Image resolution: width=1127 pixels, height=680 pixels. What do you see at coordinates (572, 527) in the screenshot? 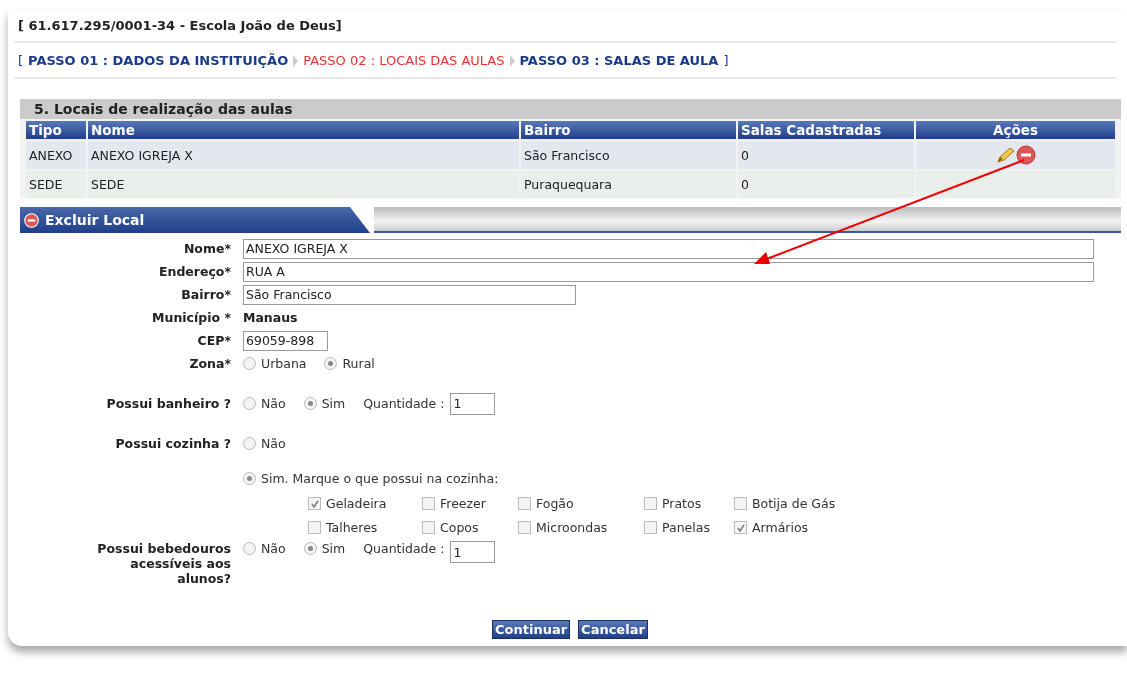
I see `checkbox-label: Microondas` at bounding box center [572, 527].